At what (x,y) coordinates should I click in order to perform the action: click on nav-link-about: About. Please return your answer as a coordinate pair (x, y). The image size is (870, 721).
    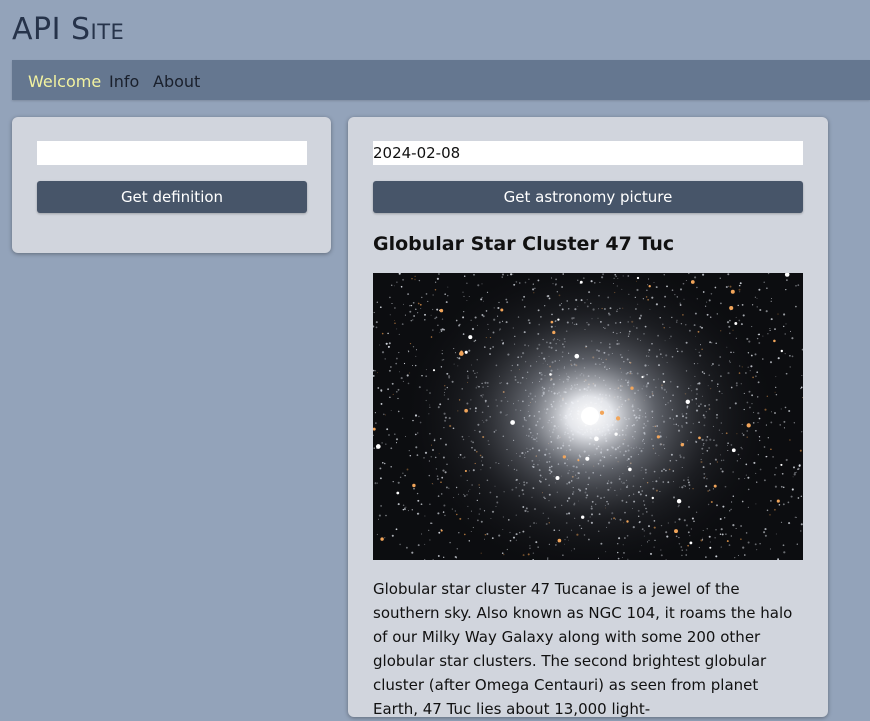
    Looking at the image, I should click on (176, 81).